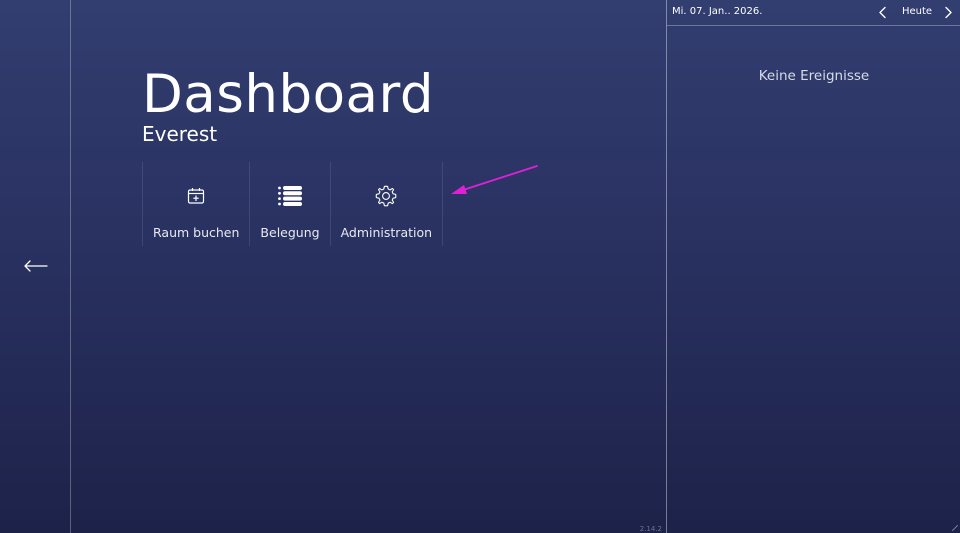 The height and width of the screenshot is (533, 960). What do you see at coordinates (955, 528) in the screenshot?
I see `resize-handle-icon` at bounding box center [955, 528].